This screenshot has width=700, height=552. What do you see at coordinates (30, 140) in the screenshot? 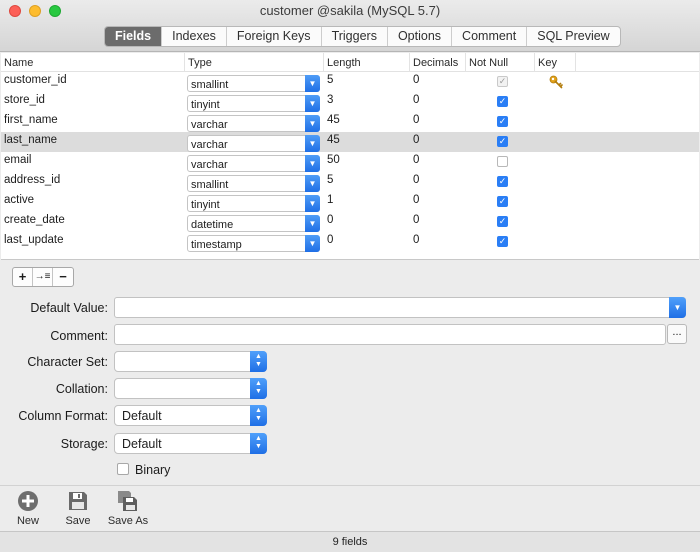
I see `field-name: last_name` at bounding box center [30, 140].